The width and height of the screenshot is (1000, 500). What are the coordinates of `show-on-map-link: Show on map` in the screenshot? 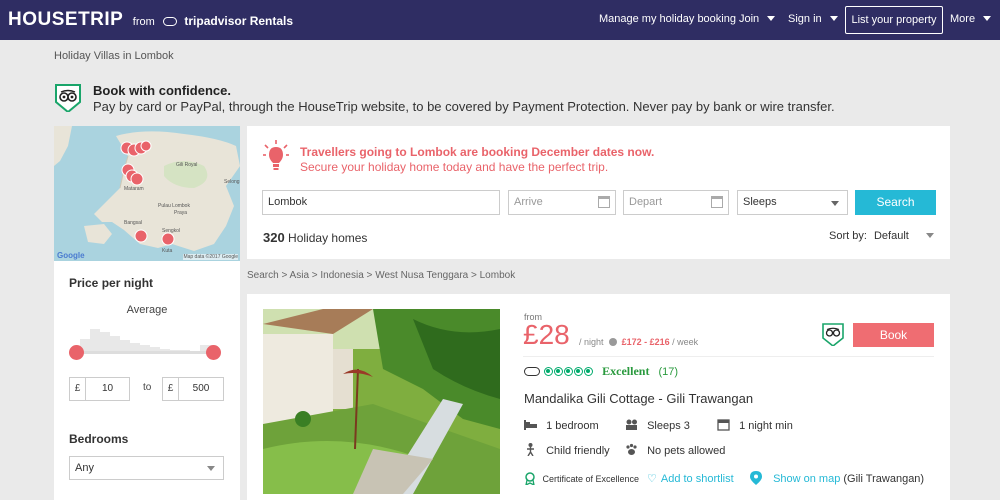 It's located at (806, 479).